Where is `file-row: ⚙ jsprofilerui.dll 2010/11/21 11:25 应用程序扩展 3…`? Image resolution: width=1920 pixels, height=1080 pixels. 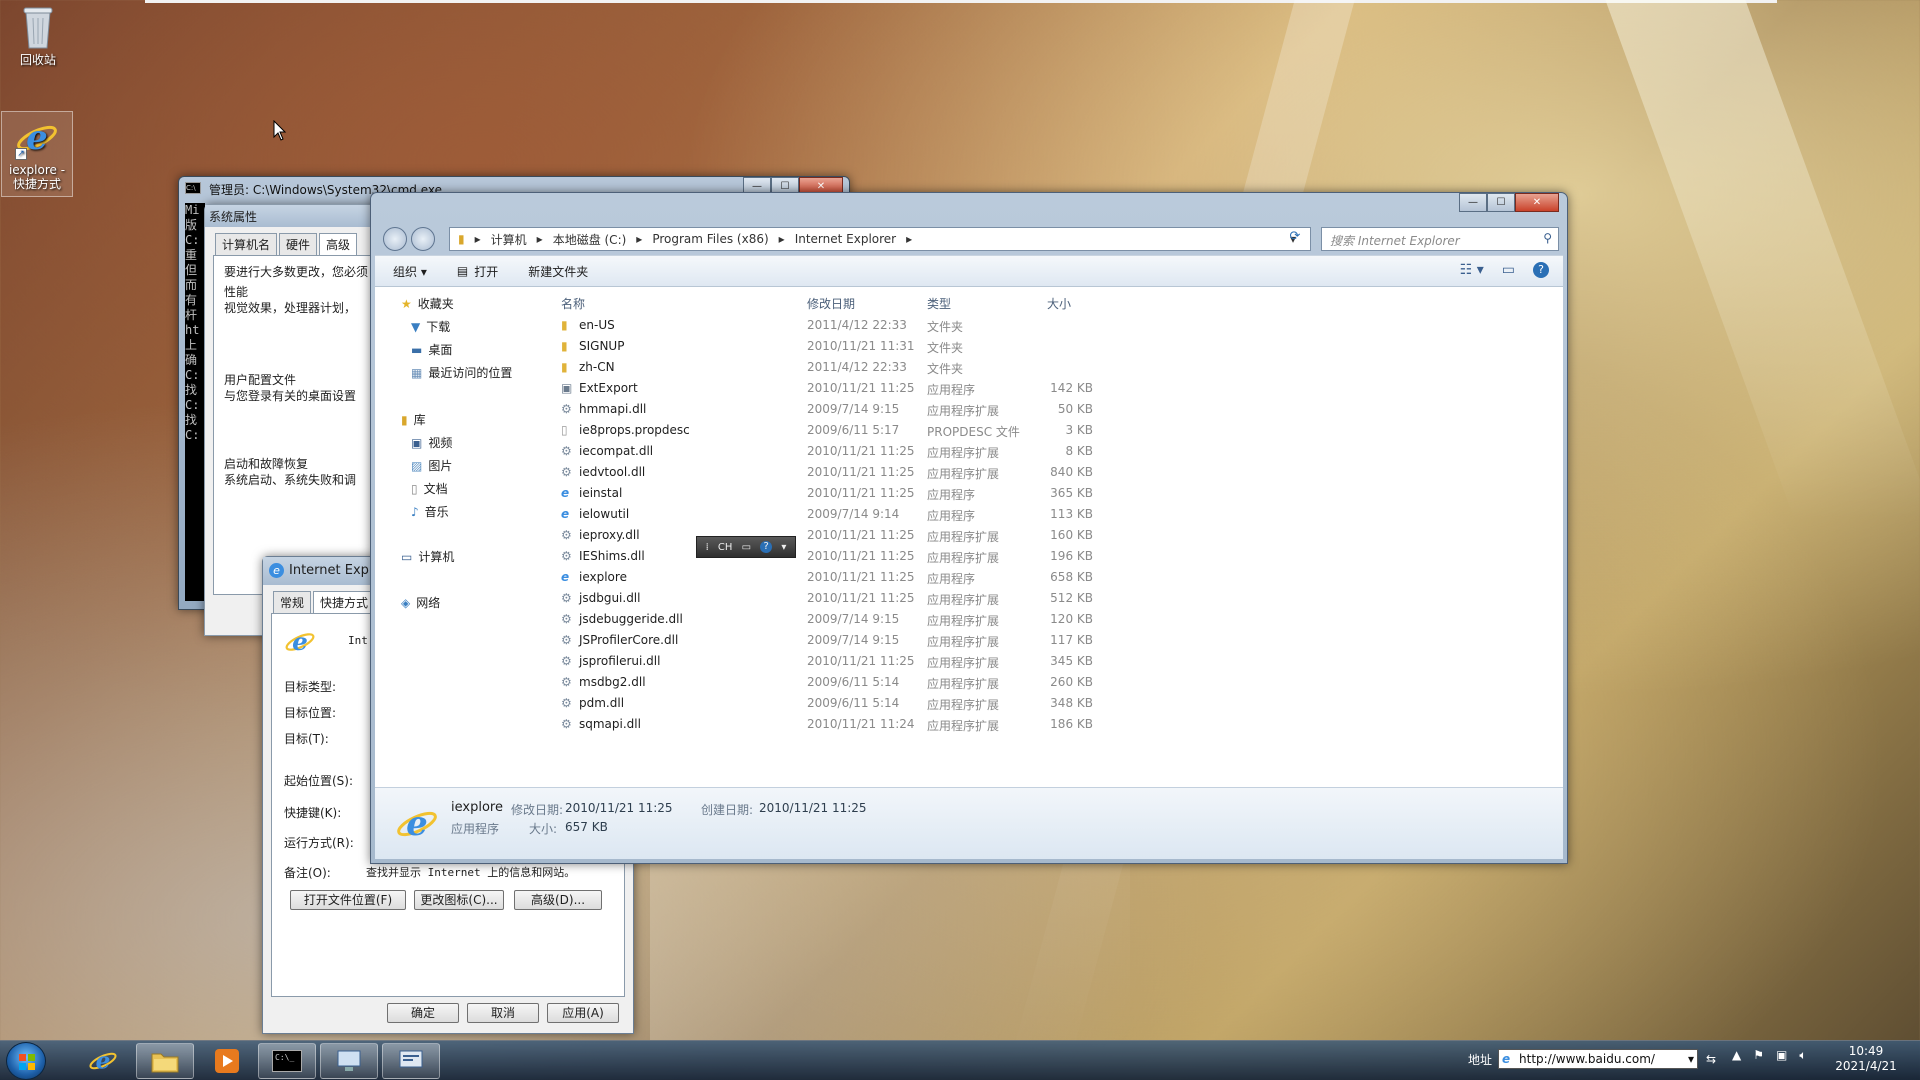 file-row: ⚙ jsprofilerui.dll 2010/11/21 11:25 应用程序扩展 3… is located at coordinates (901, 661).